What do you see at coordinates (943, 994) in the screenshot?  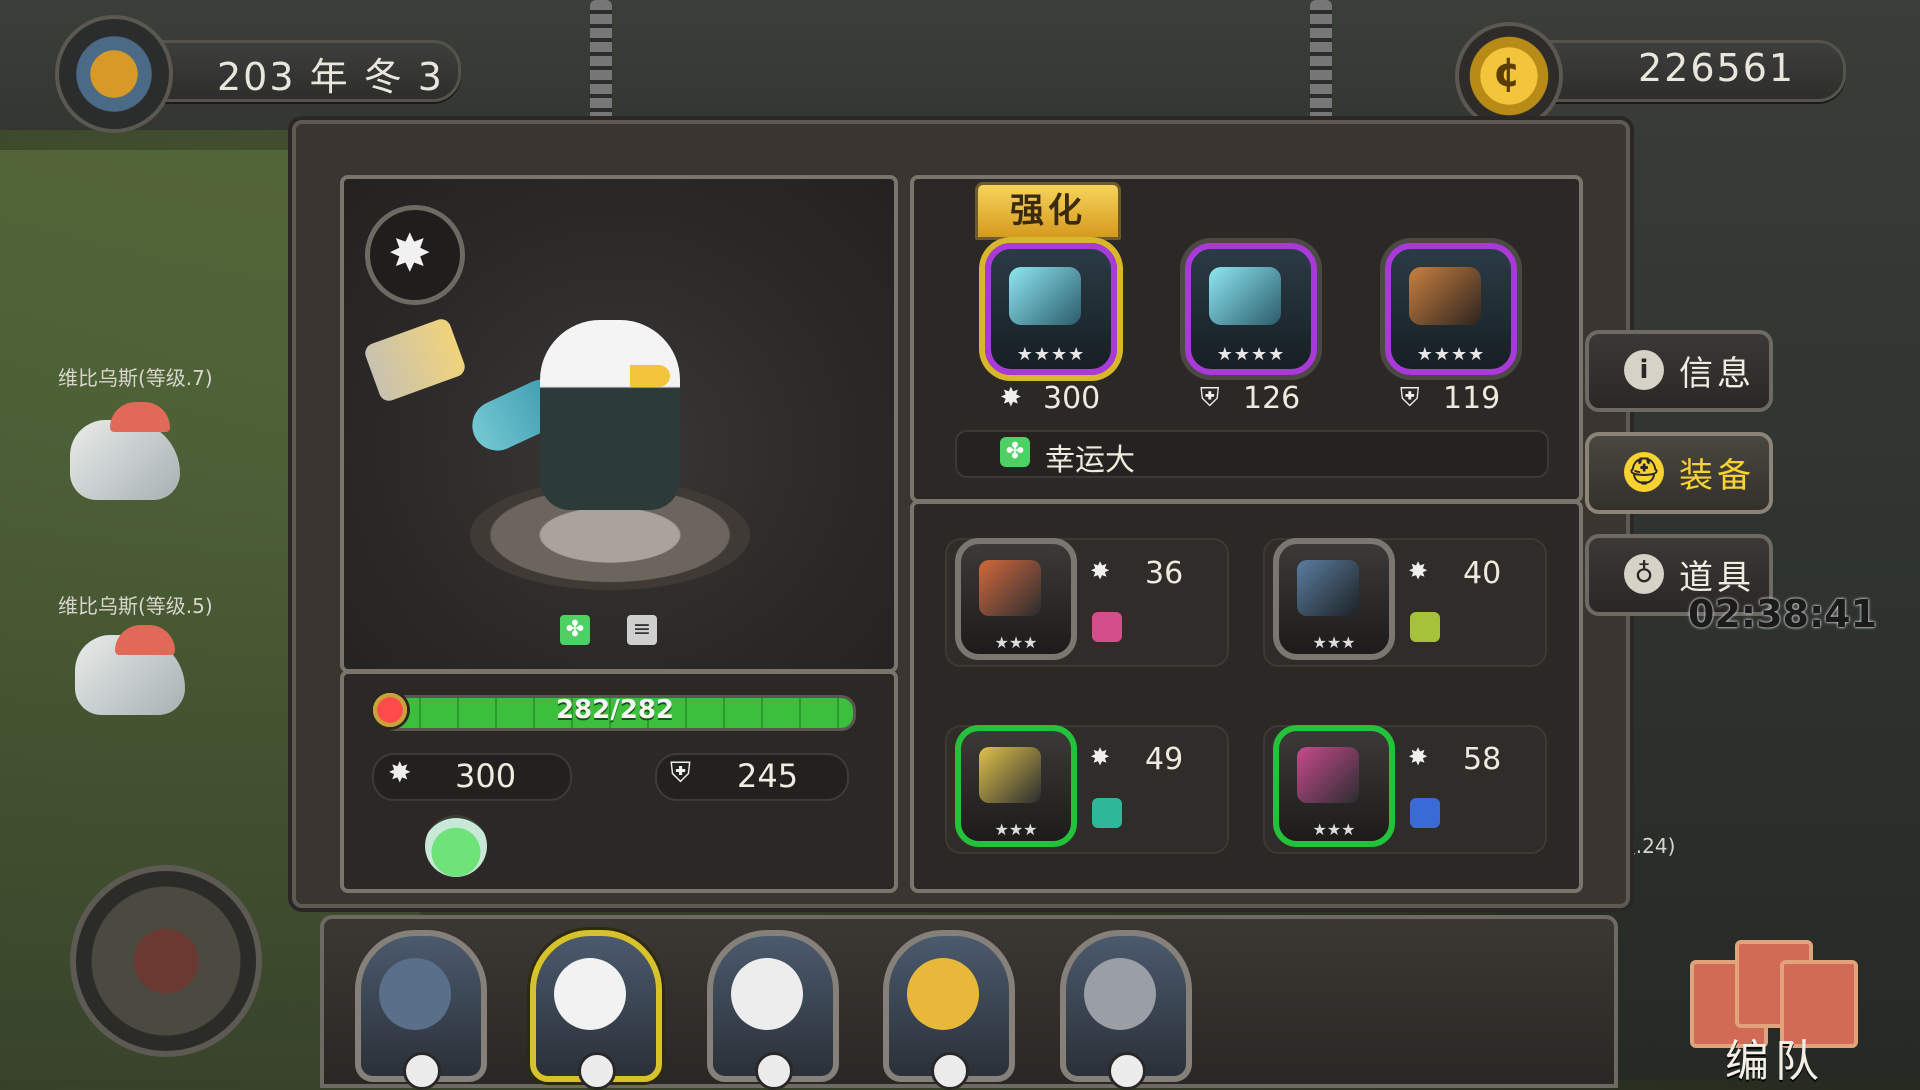 I see `leopard-portrait` at bounding box center [943, 994].